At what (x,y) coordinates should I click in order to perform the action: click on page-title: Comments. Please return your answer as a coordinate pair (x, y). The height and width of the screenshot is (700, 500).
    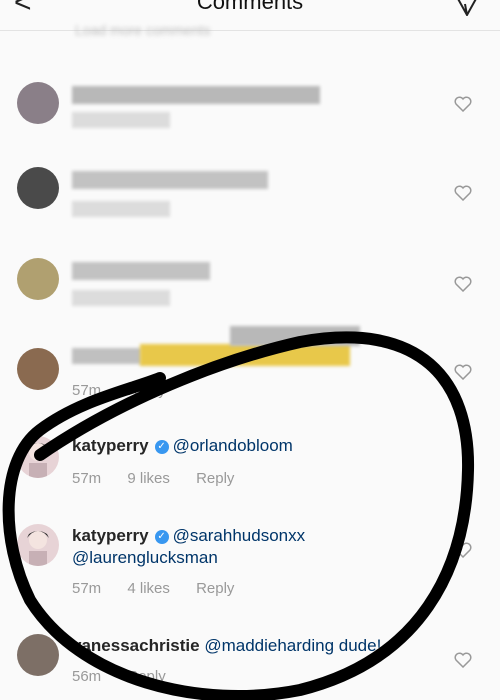
    Looking at the image, I should click on (250, 7).